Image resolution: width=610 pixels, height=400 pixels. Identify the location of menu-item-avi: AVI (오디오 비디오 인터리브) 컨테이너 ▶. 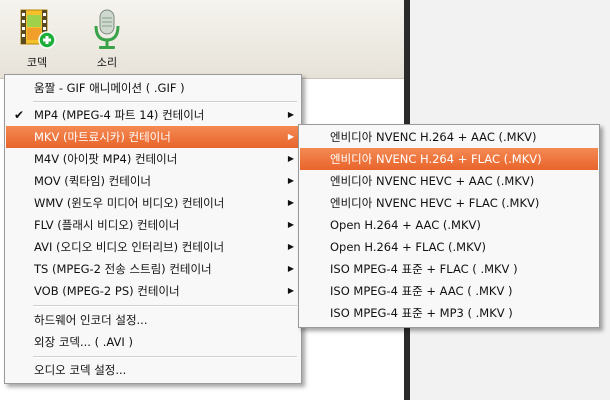
(153, 247).